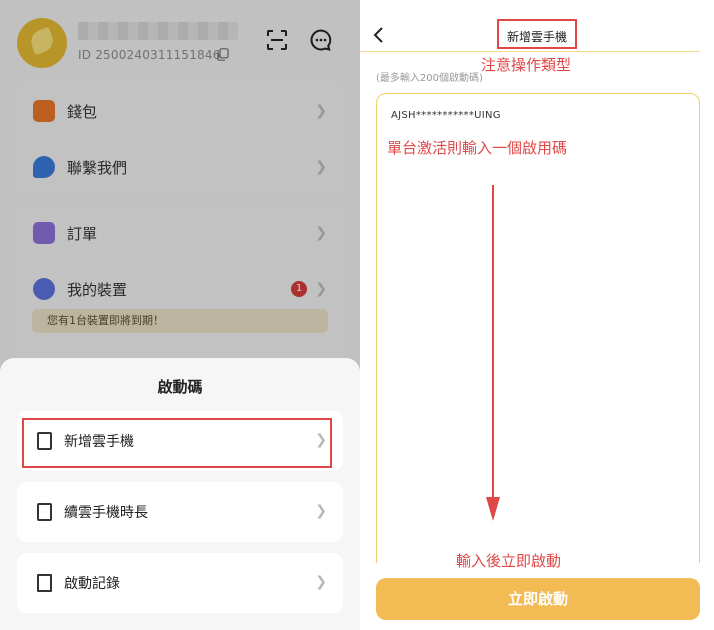 The height and width of the screenshot is (630, 714). Describe the element at coordinates (44, 583) in the screenshot. I see `record-icon` at that location.